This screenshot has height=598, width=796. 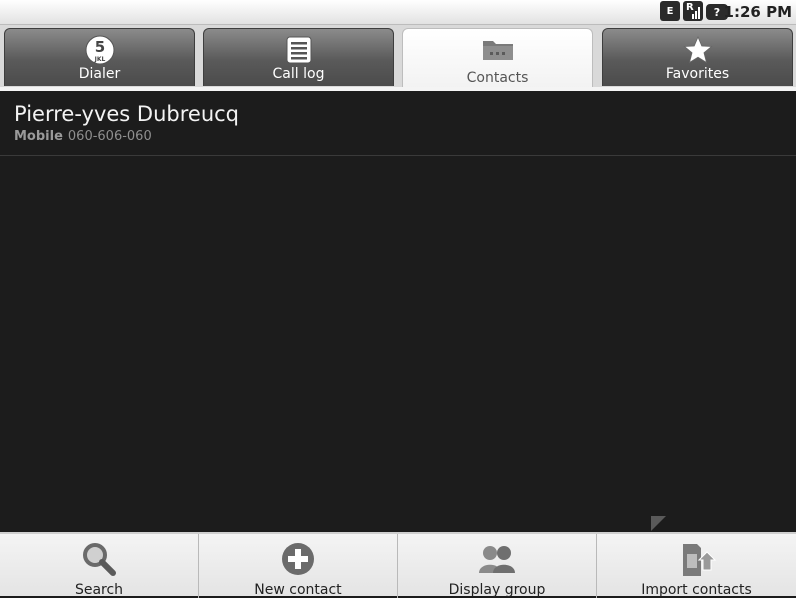 I want to click on tab-dialer: 5 JKL Dialer, so click(x=99, y=57).